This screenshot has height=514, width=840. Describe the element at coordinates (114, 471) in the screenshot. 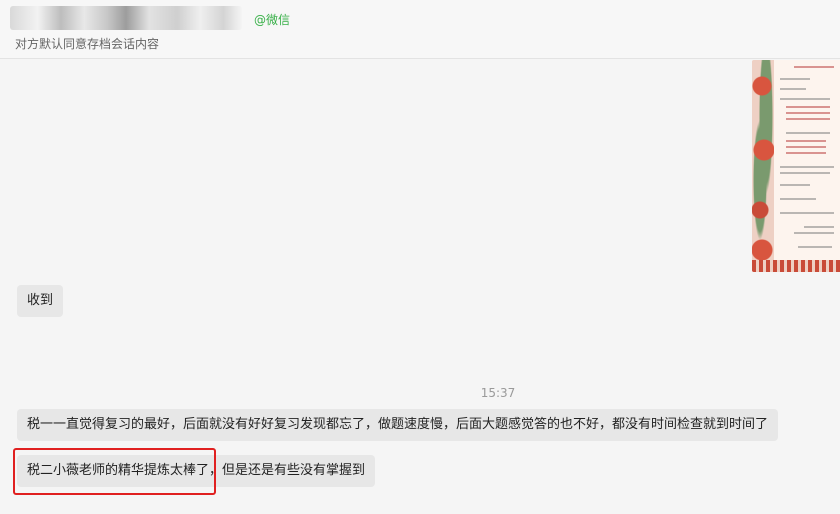

I see `highlight-box` at that location.